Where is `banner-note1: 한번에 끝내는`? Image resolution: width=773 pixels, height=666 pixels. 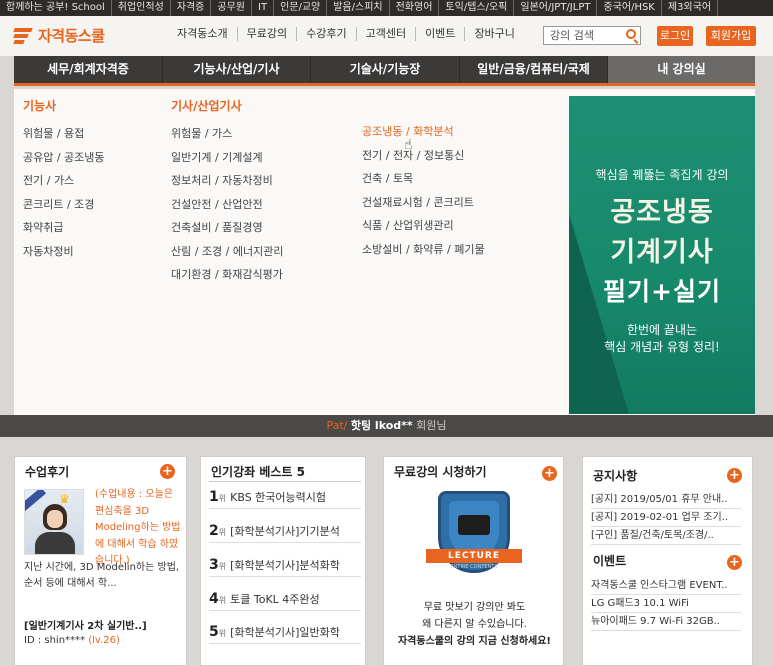 banner-note1: 한번에 끝내는 is located at coordinates (662, 330).